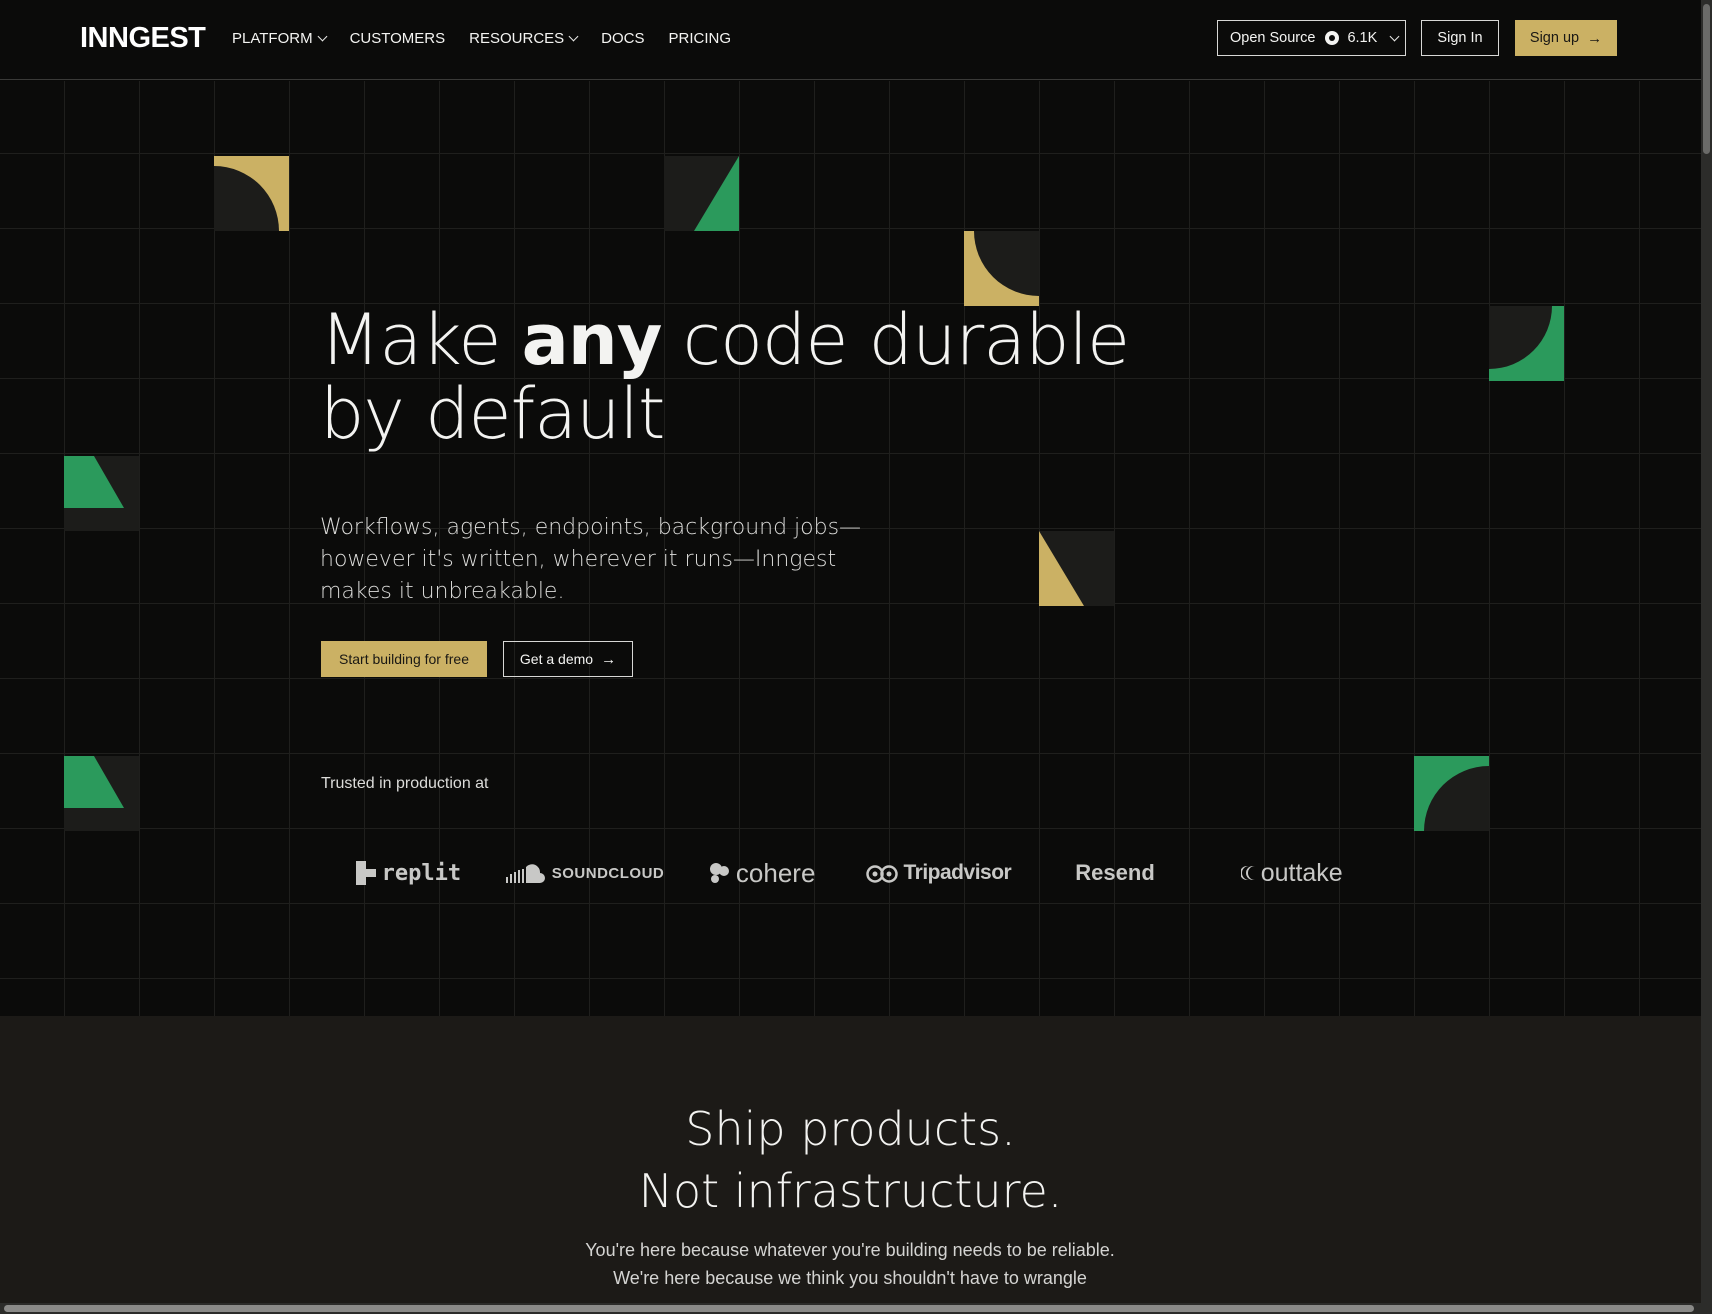 The image size is (1712, 1314). What do you see at coordinates (730, 377) in the screenshot?
I see `hero-headline: Make any code durable by default` at bounding box center [730, 377].